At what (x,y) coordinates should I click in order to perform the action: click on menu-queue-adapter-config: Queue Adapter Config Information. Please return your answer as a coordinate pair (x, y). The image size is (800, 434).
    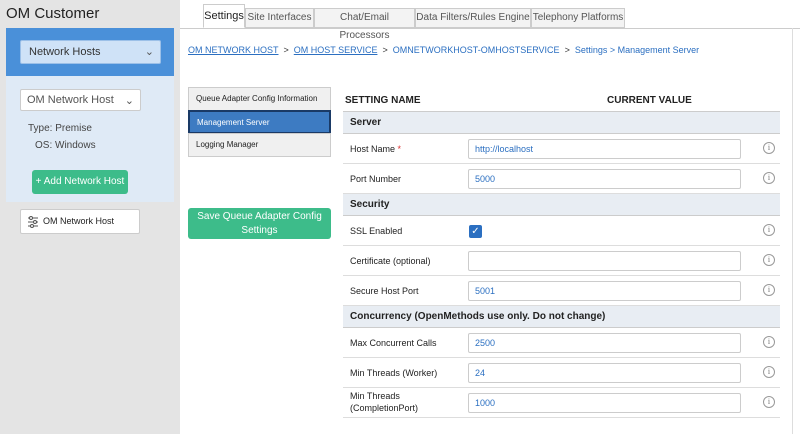
    Looking at the image, I should click on (259, 99).